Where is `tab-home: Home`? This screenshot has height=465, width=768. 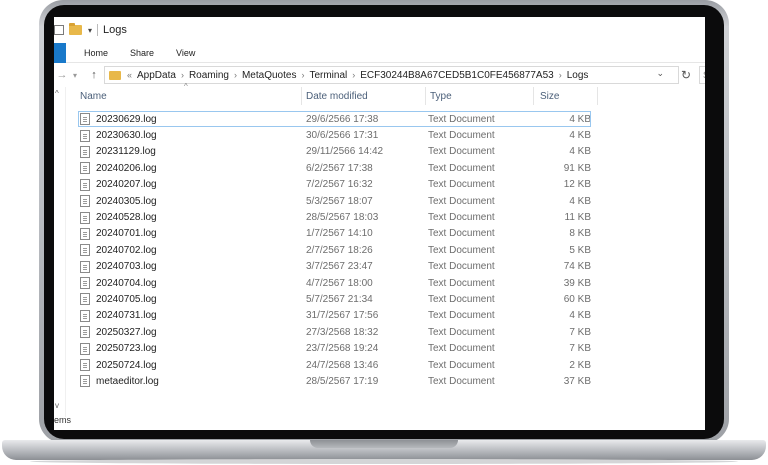
tab-home: Home is located at coordinates (96, 53).